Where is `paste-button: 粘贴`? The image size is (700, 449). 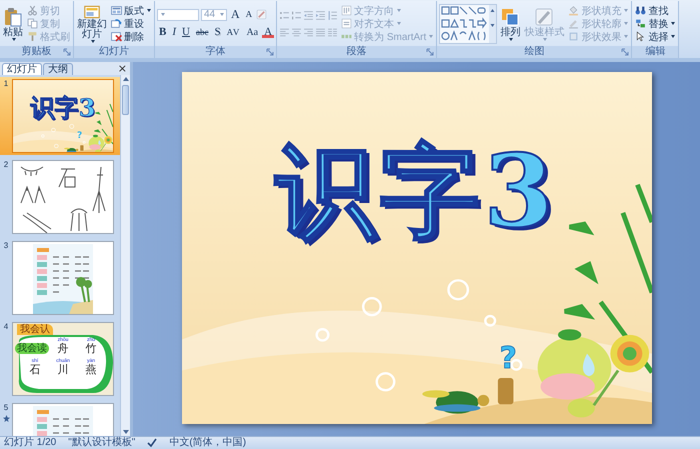 paste-button: 粘贴 is located at coordinates (13, 23).